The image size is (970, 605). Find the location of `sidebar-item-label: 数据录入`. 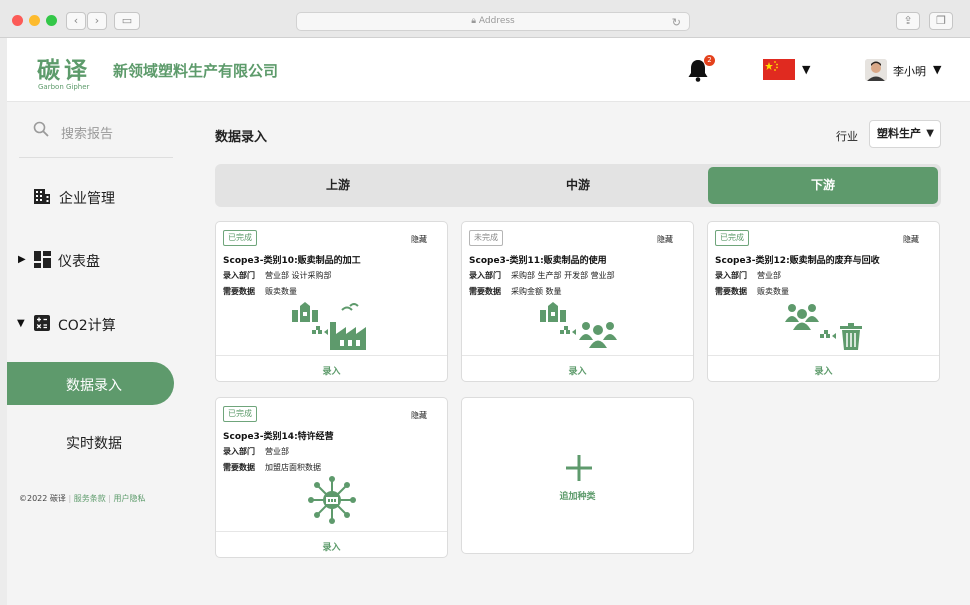

sidebar-item-label: 数据录入 is located at coordinates (94, 386).